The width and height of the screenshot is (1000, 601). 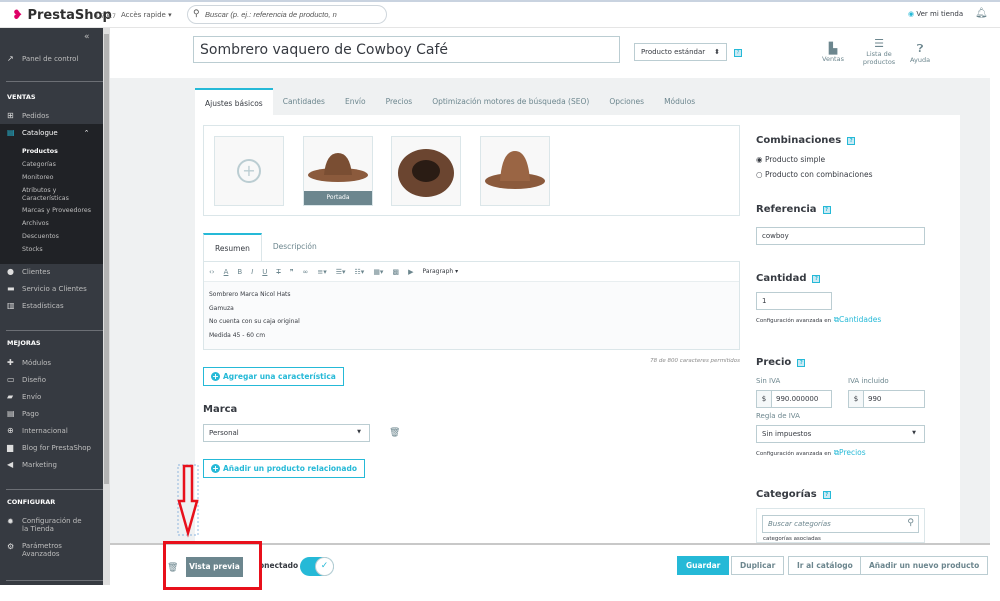 I want to click on strikethrough-icon: T, so click(x=278, y=272).